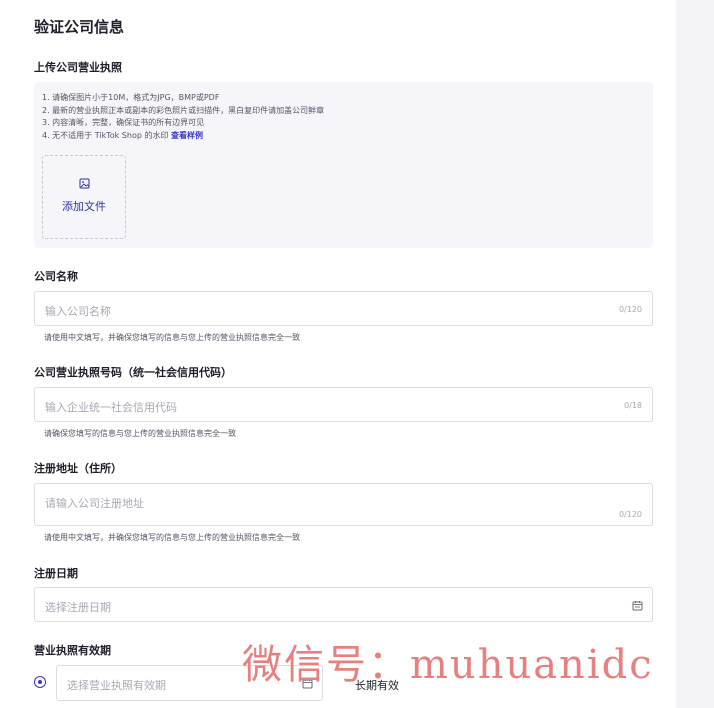 Image resolution: width=714 pixels, height=708 pixels. I want to click on license-number-counter: 0/18, so click(633, 405).